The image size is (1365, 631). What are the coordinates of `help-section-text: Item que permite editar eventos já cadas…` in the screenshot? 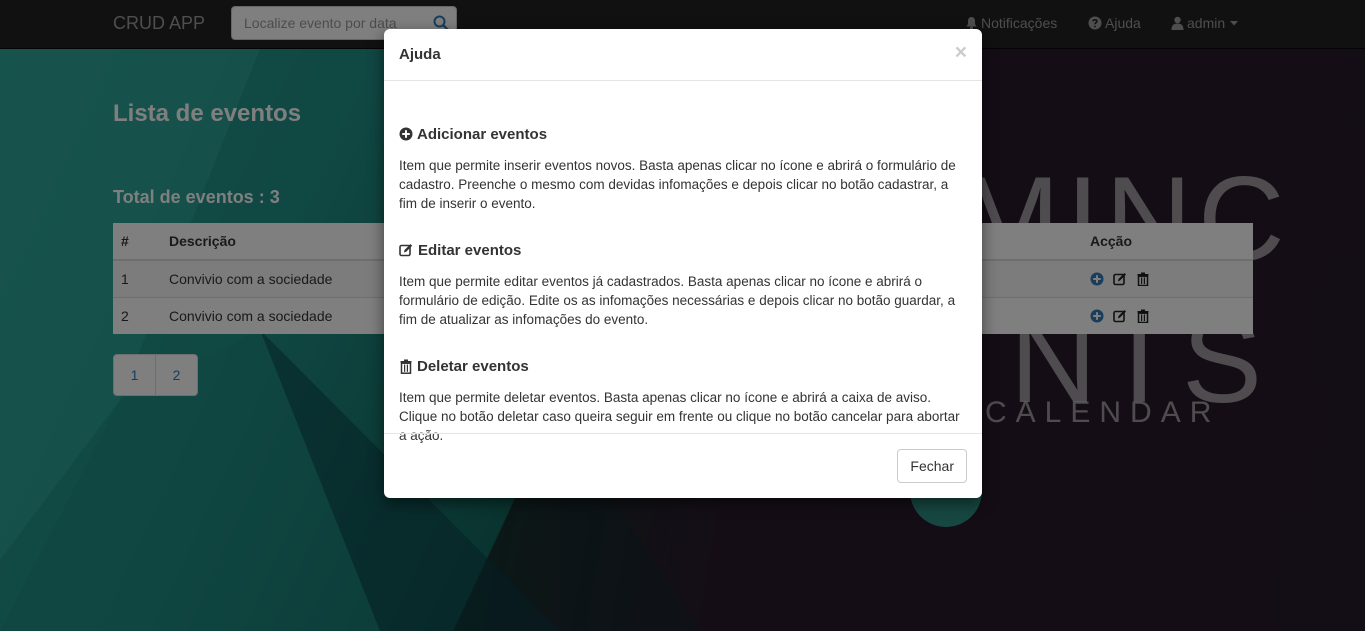 It's located at (677, 300).